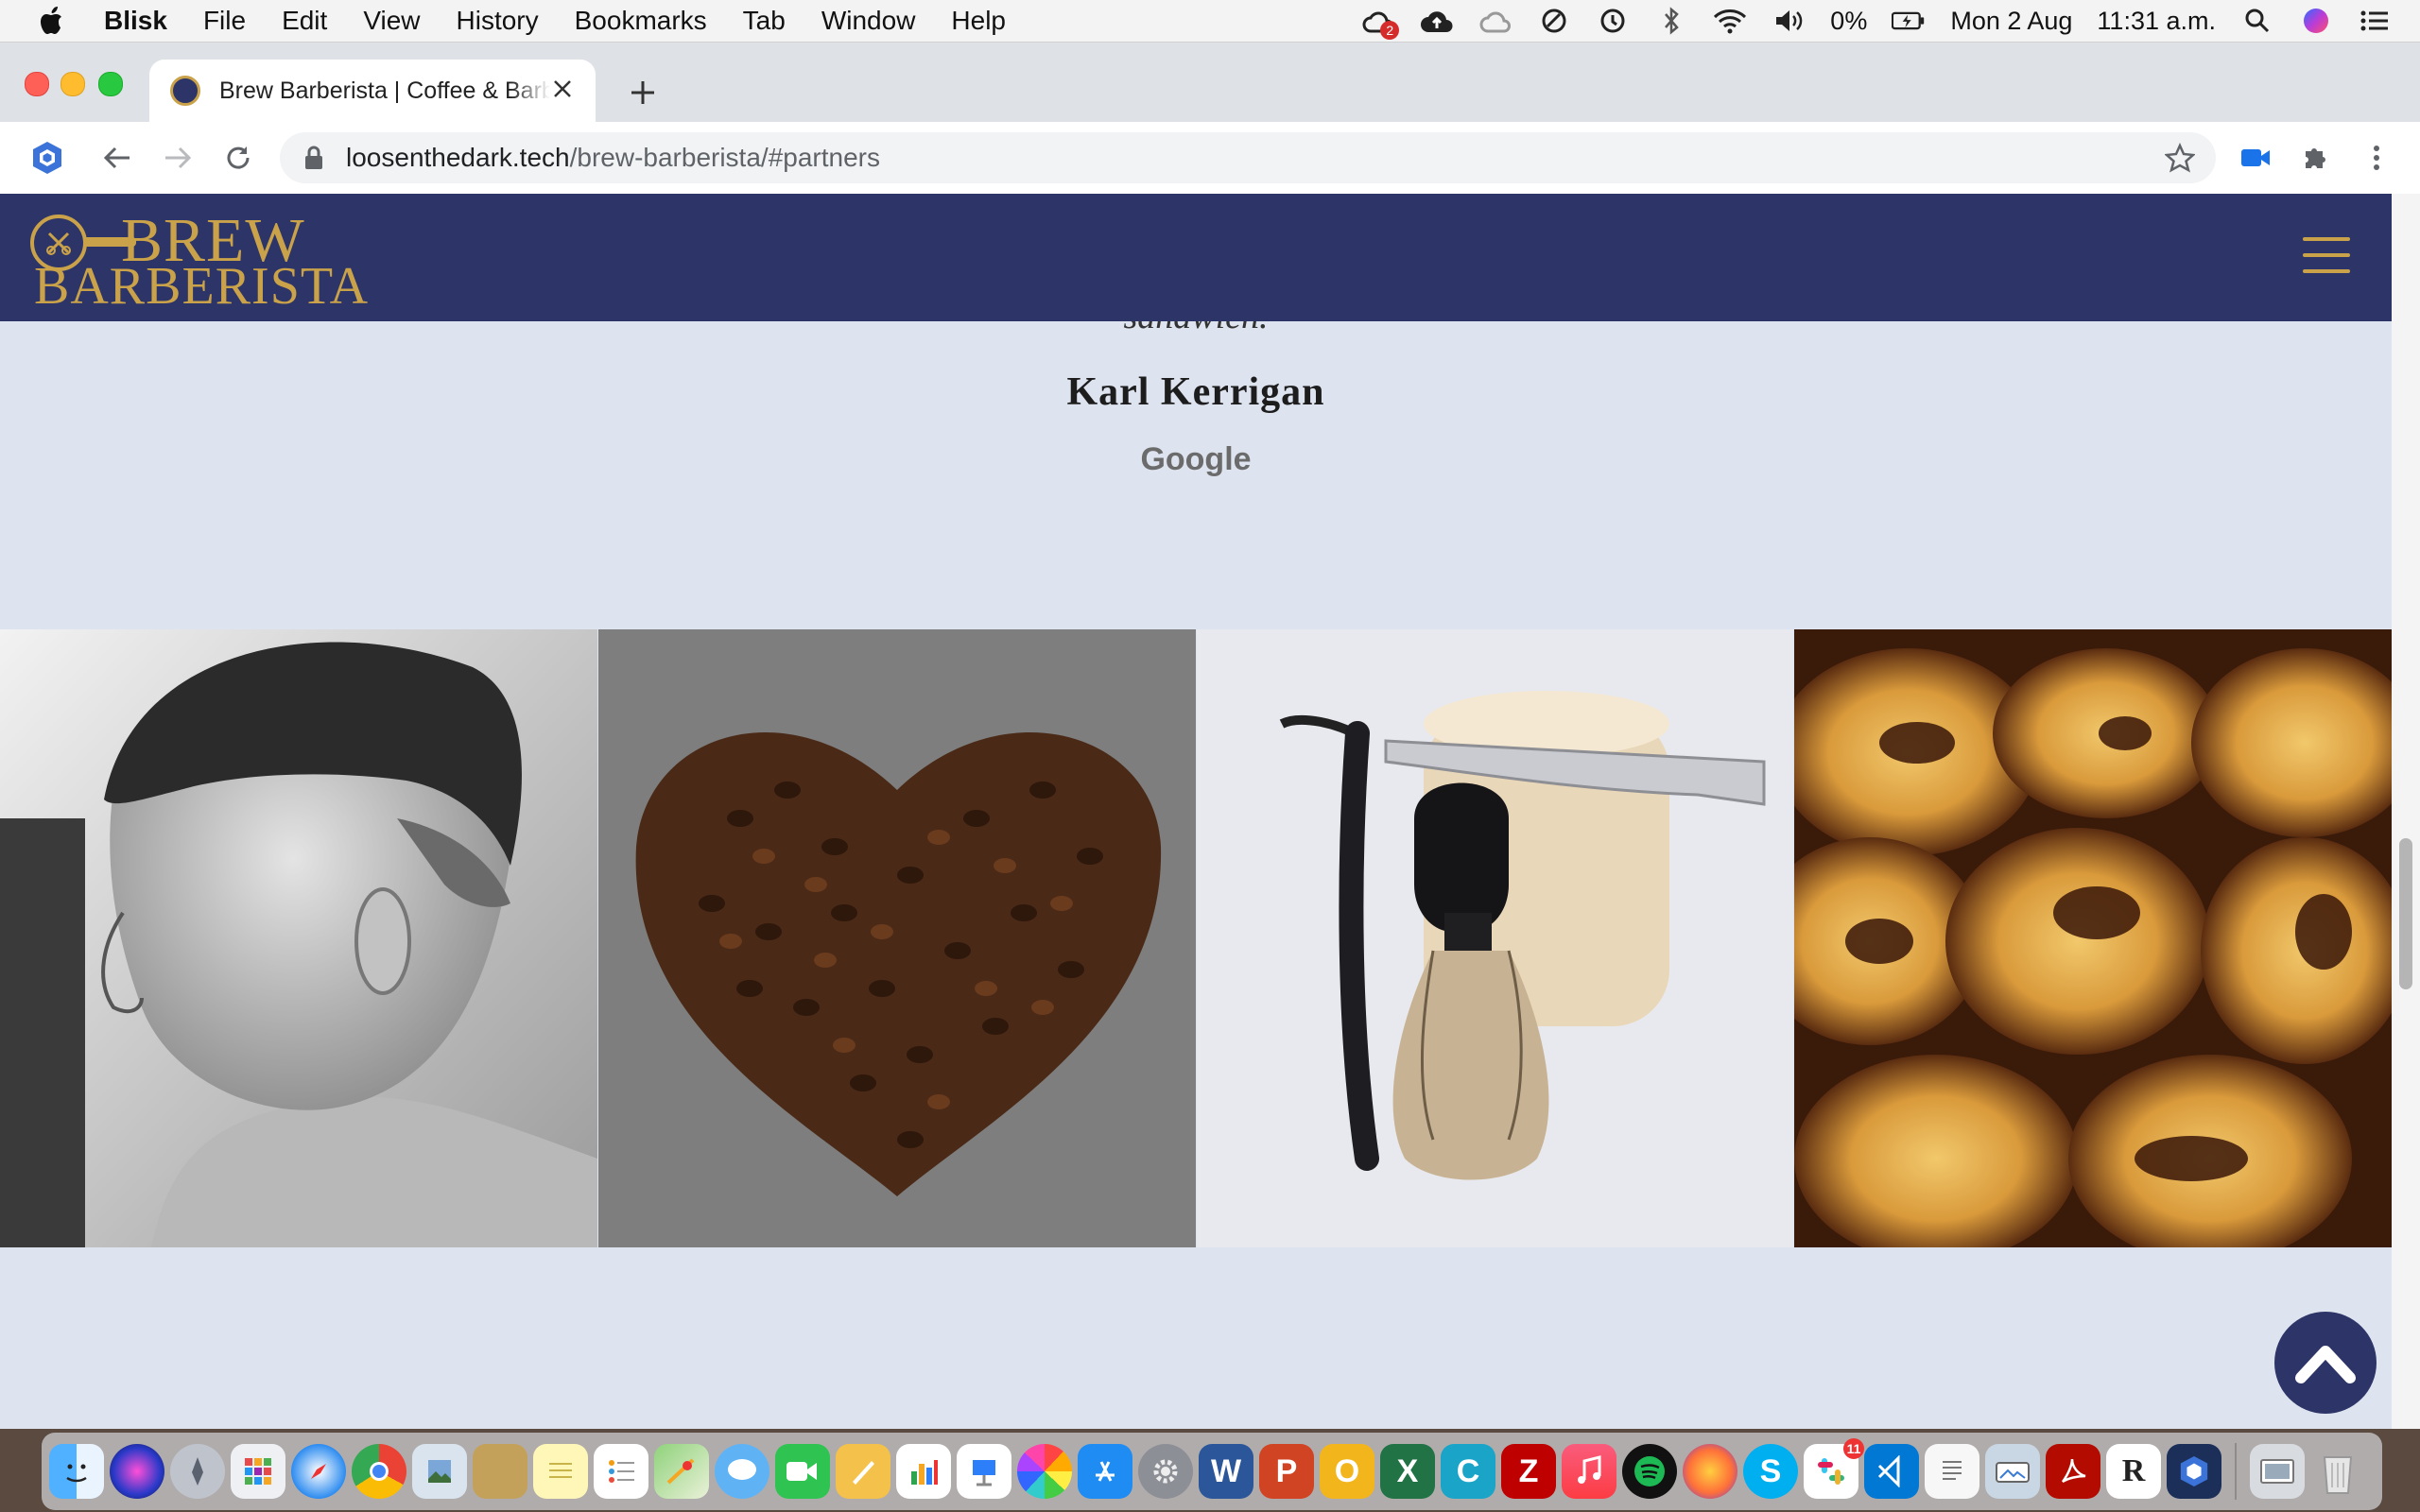  What do you see at coordinates (1347, 1471) in the screenshot?
I see `outlook-icon: O` at bounding box center [1347, 1471].